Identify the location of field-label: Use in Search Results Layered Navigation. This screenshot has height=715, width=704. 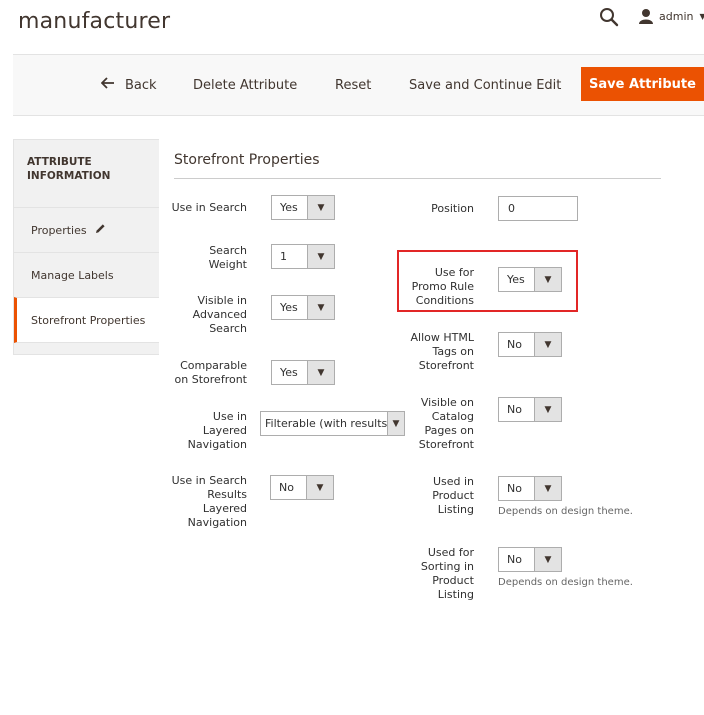
(203, 502).